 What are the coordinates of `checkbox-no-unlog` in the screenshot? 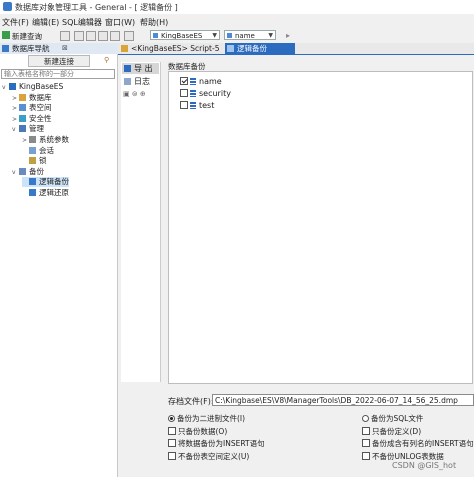 It's located at (366, 456).